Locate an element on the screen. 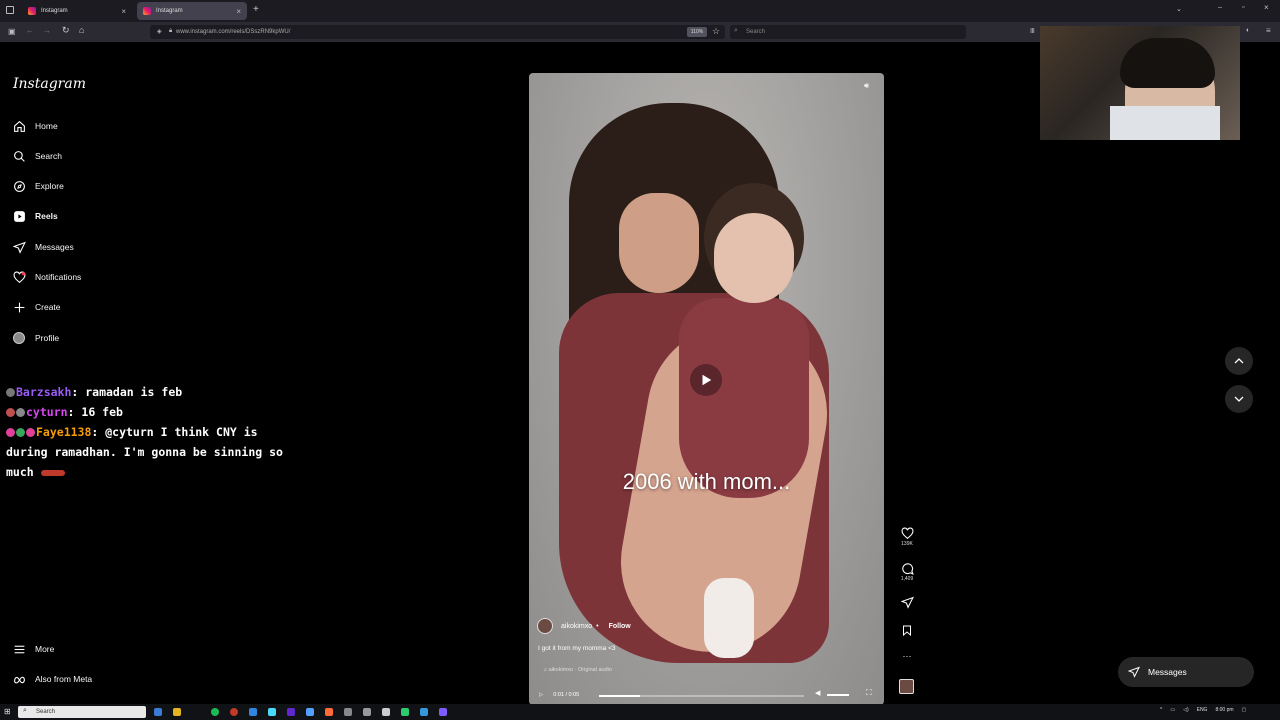  previous-reel-button is located at coordinates (1239, 361).